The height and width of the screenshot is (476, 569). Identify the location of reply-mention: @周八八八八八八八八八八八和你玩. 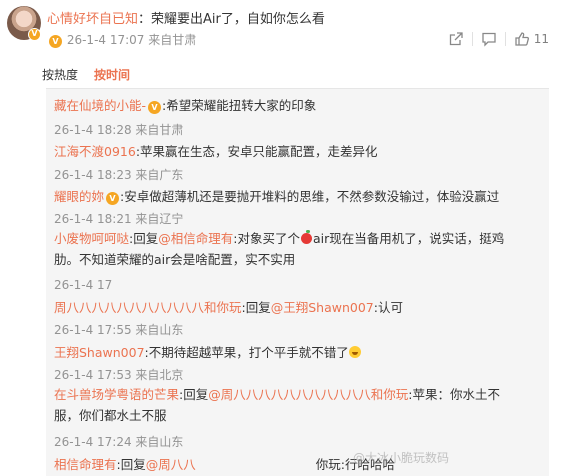
(308, 394).